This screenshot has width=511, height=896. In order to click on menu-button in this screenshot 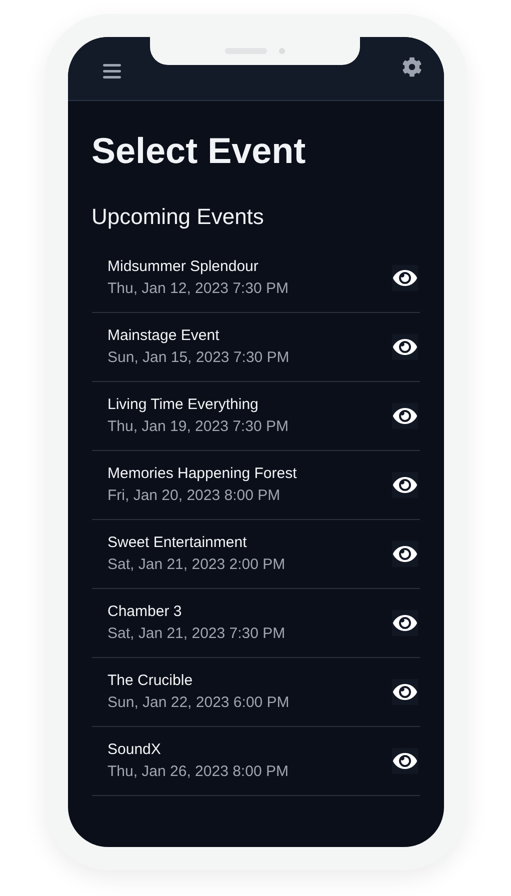, I will do `click(111, 71)`.